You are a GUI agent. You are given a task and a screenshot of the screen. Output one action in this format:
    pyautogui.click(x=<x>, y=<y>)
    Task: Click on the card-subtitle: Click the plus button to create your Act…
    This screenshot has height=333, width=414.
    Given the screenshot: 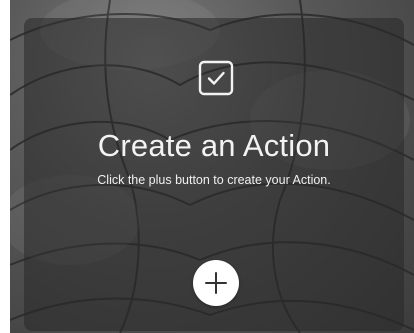 What is the action you would take?
    pyautogui.click(x=214, y=180)
    